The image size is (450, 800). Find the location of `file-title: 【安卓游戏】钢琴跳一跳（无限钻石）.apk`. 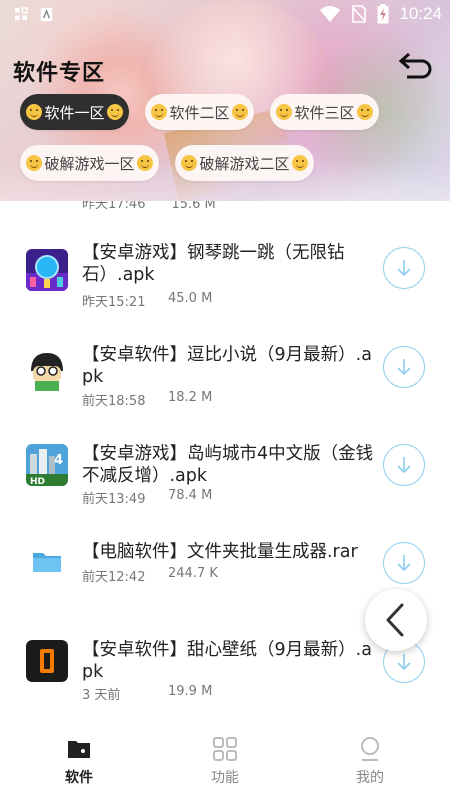

file-title: 【安卓游戏】钢琴跳一跳（无限钻石）.apk is located at coordinates (213, 264).